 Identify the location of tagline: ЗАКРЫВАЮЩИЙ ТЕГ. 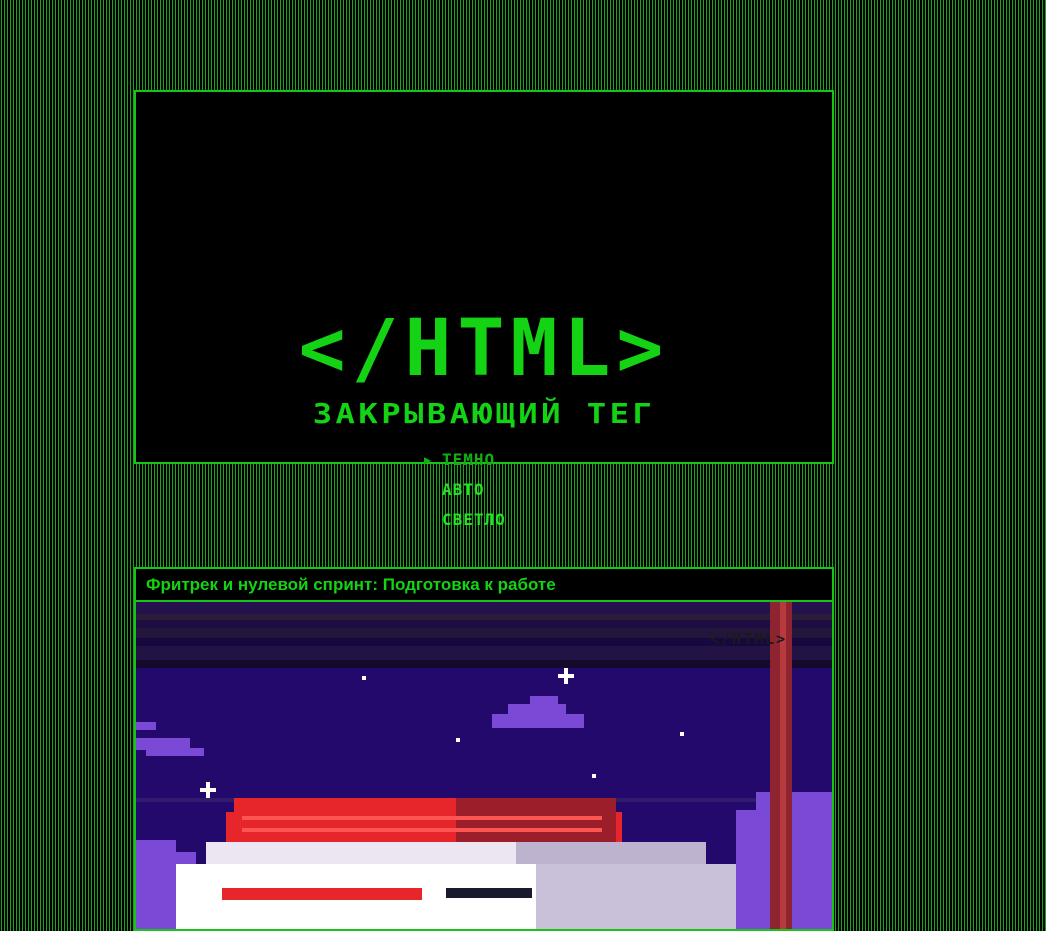
(484, 413).